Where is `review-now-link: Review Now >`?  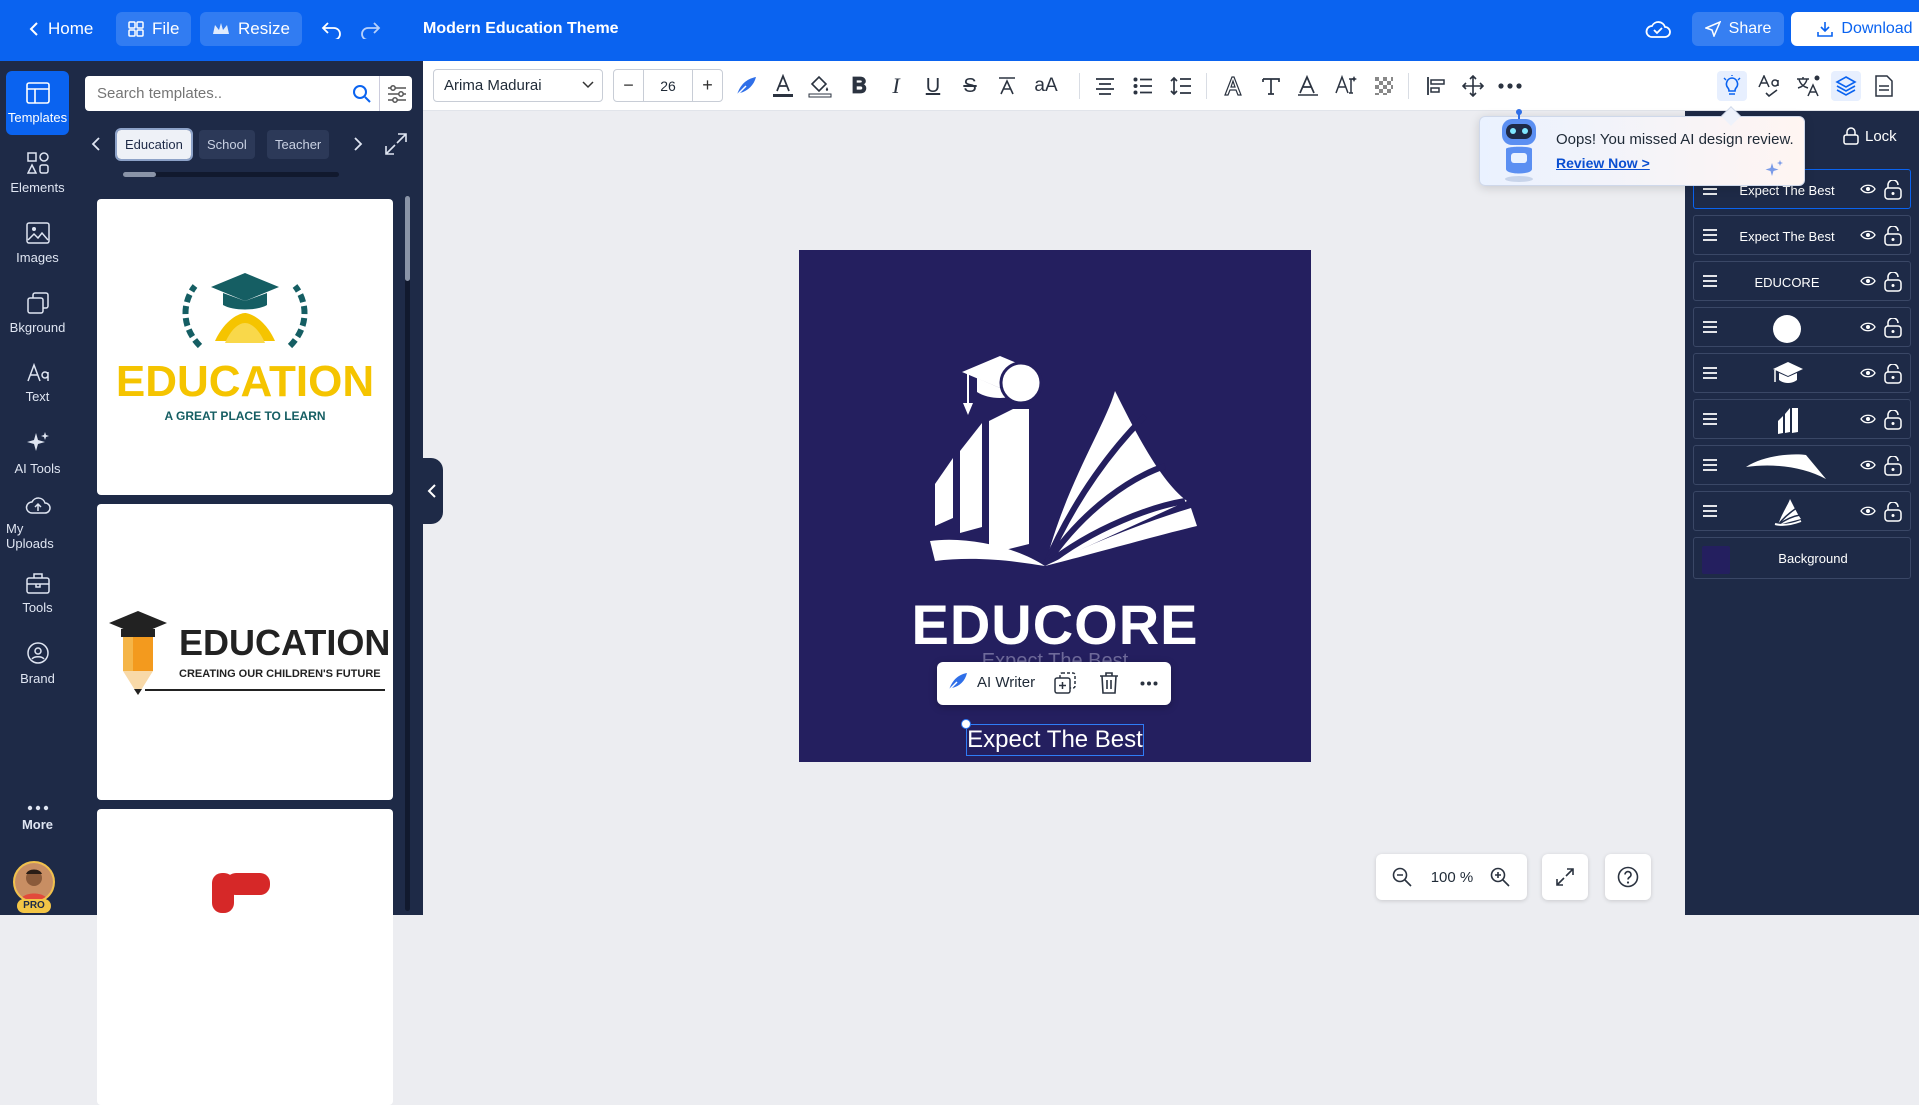 review-now-link: Review Now > is located at coordinates (1603, 163).